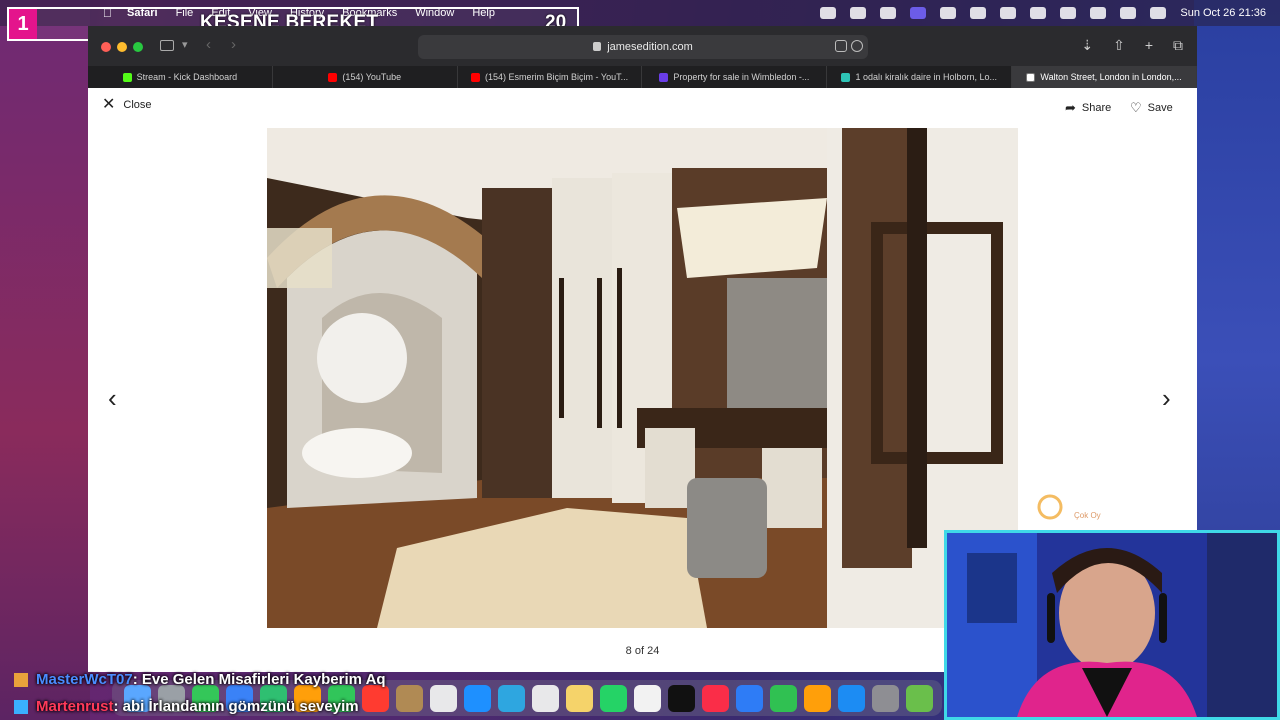 Image resolution: width=1280 pixels, height=720 pixels. I want to click on keyboard-icon, so click(948, 13).